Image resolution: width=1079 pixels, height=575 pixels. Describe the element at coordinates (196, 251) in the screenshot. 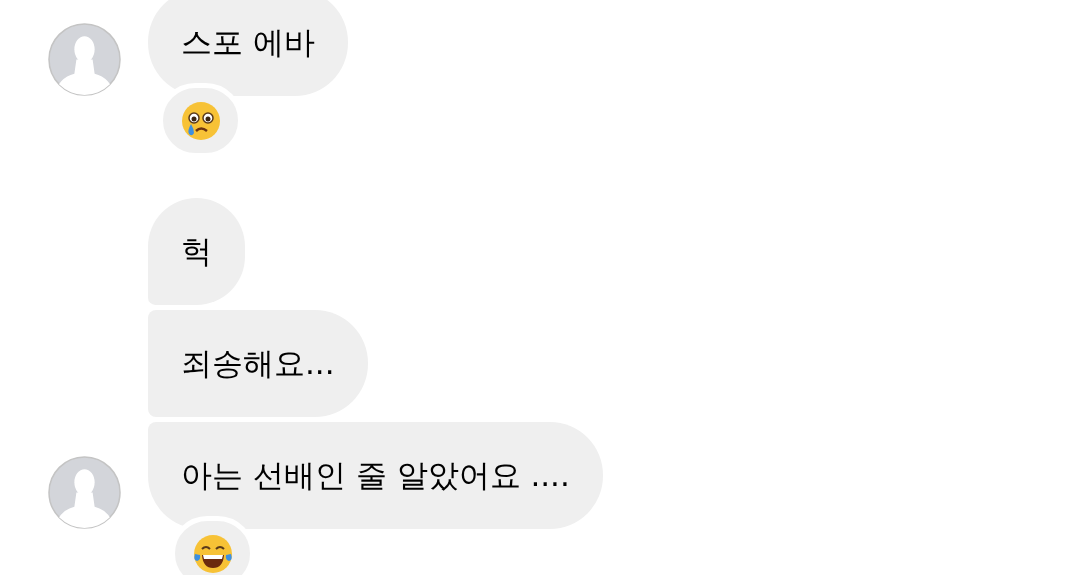

I see `message-bubble: 헉` at that location.